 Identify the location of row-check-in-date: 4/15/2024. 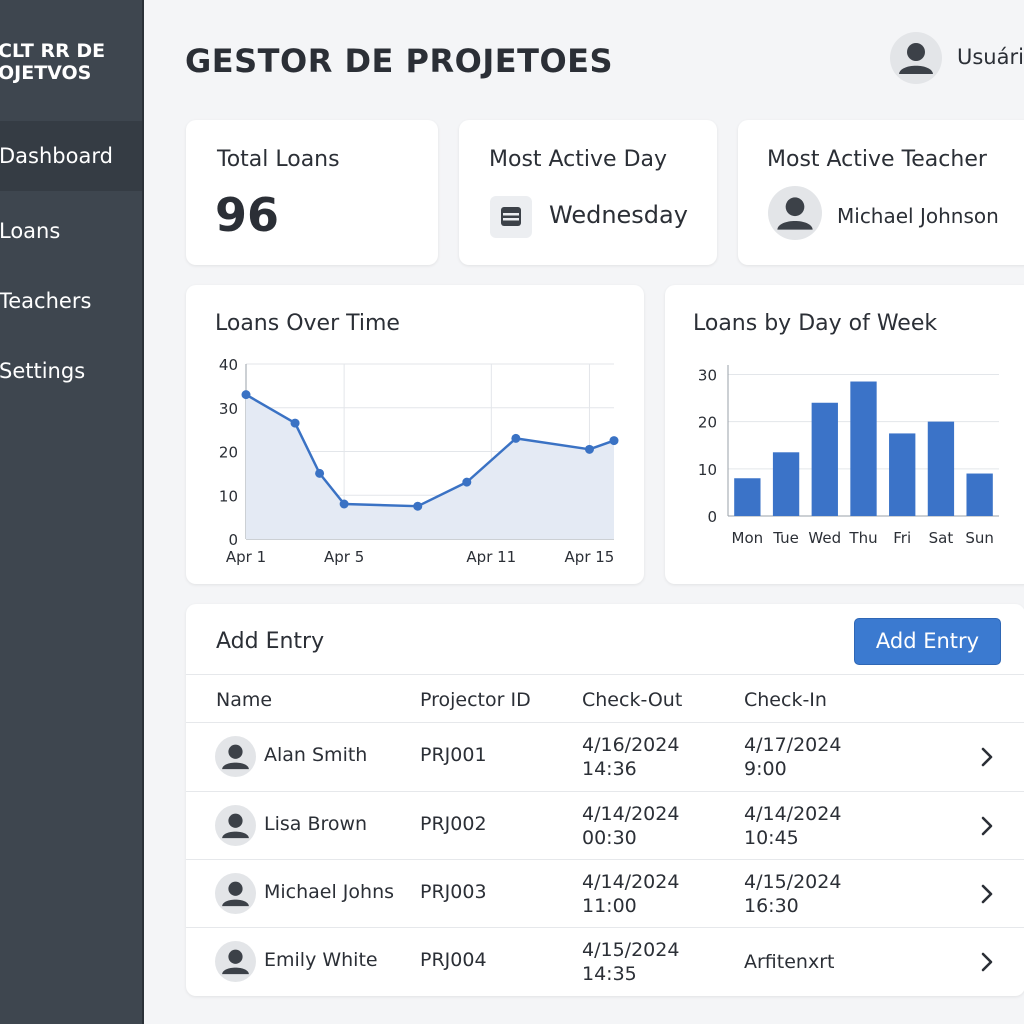
(793, 882).